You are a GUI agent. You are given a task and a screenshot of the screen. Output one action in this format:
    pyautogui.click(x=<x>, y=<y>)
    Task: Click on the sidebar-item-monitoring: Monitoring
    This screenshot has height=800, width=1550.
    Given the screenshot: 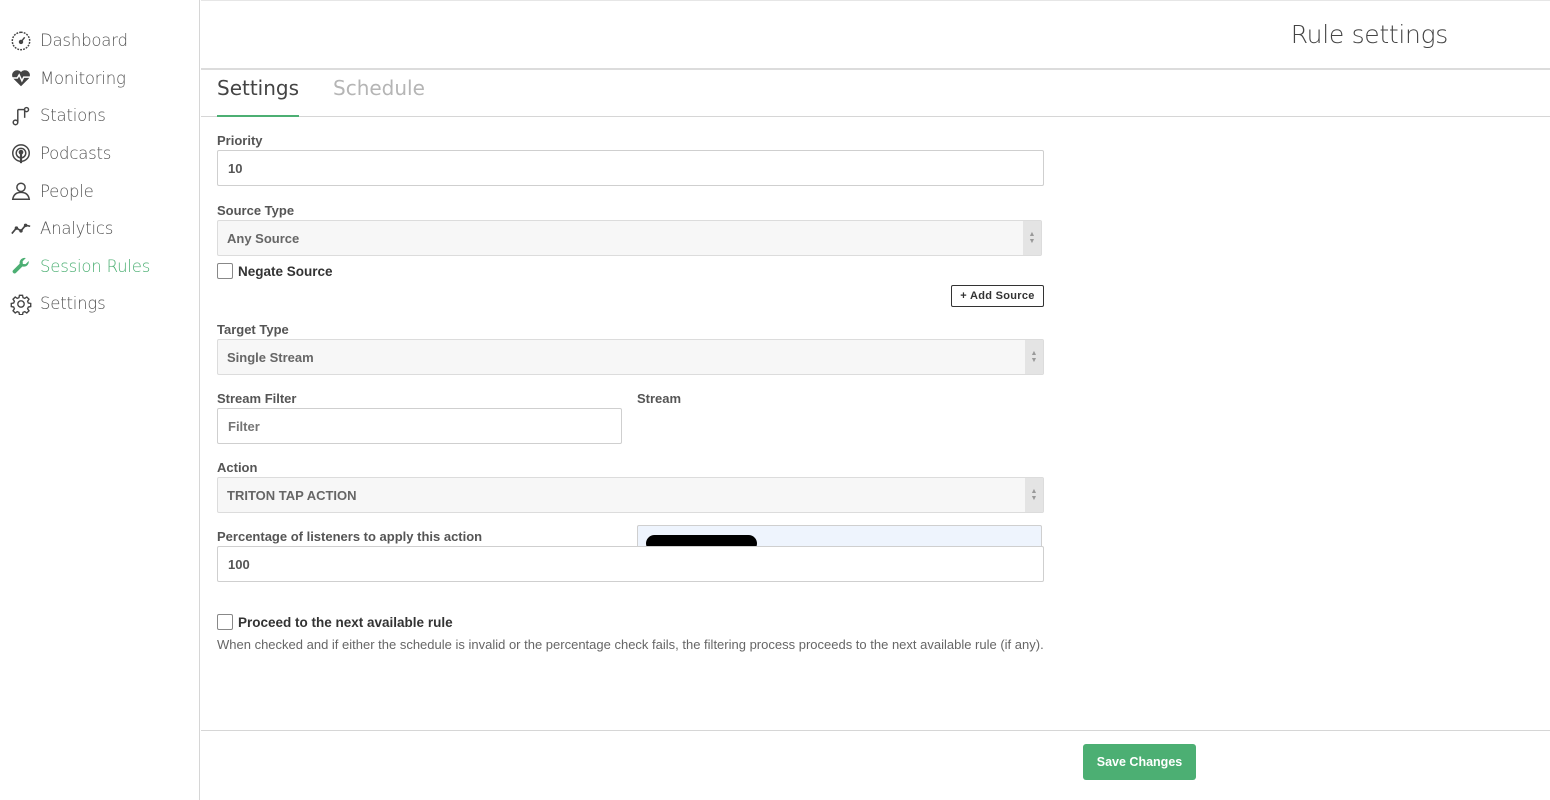 What is the action you would take?
    pyautogui.click(x=99, y=79)
    